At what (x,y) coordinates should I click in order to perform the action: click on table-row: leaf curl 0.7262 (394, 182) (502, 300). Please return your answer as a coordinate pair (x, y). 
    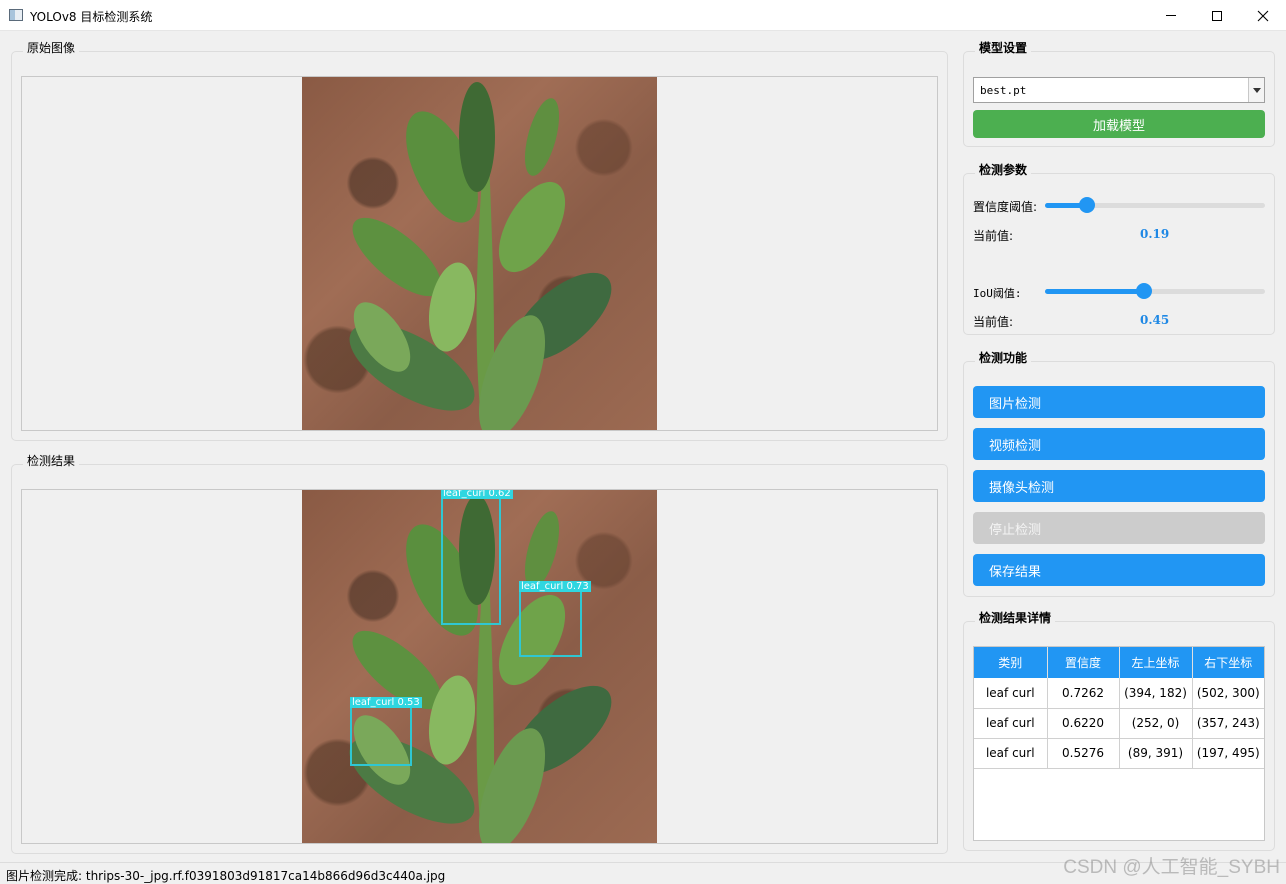
    Looking at the image, I should click on (1119, 693).